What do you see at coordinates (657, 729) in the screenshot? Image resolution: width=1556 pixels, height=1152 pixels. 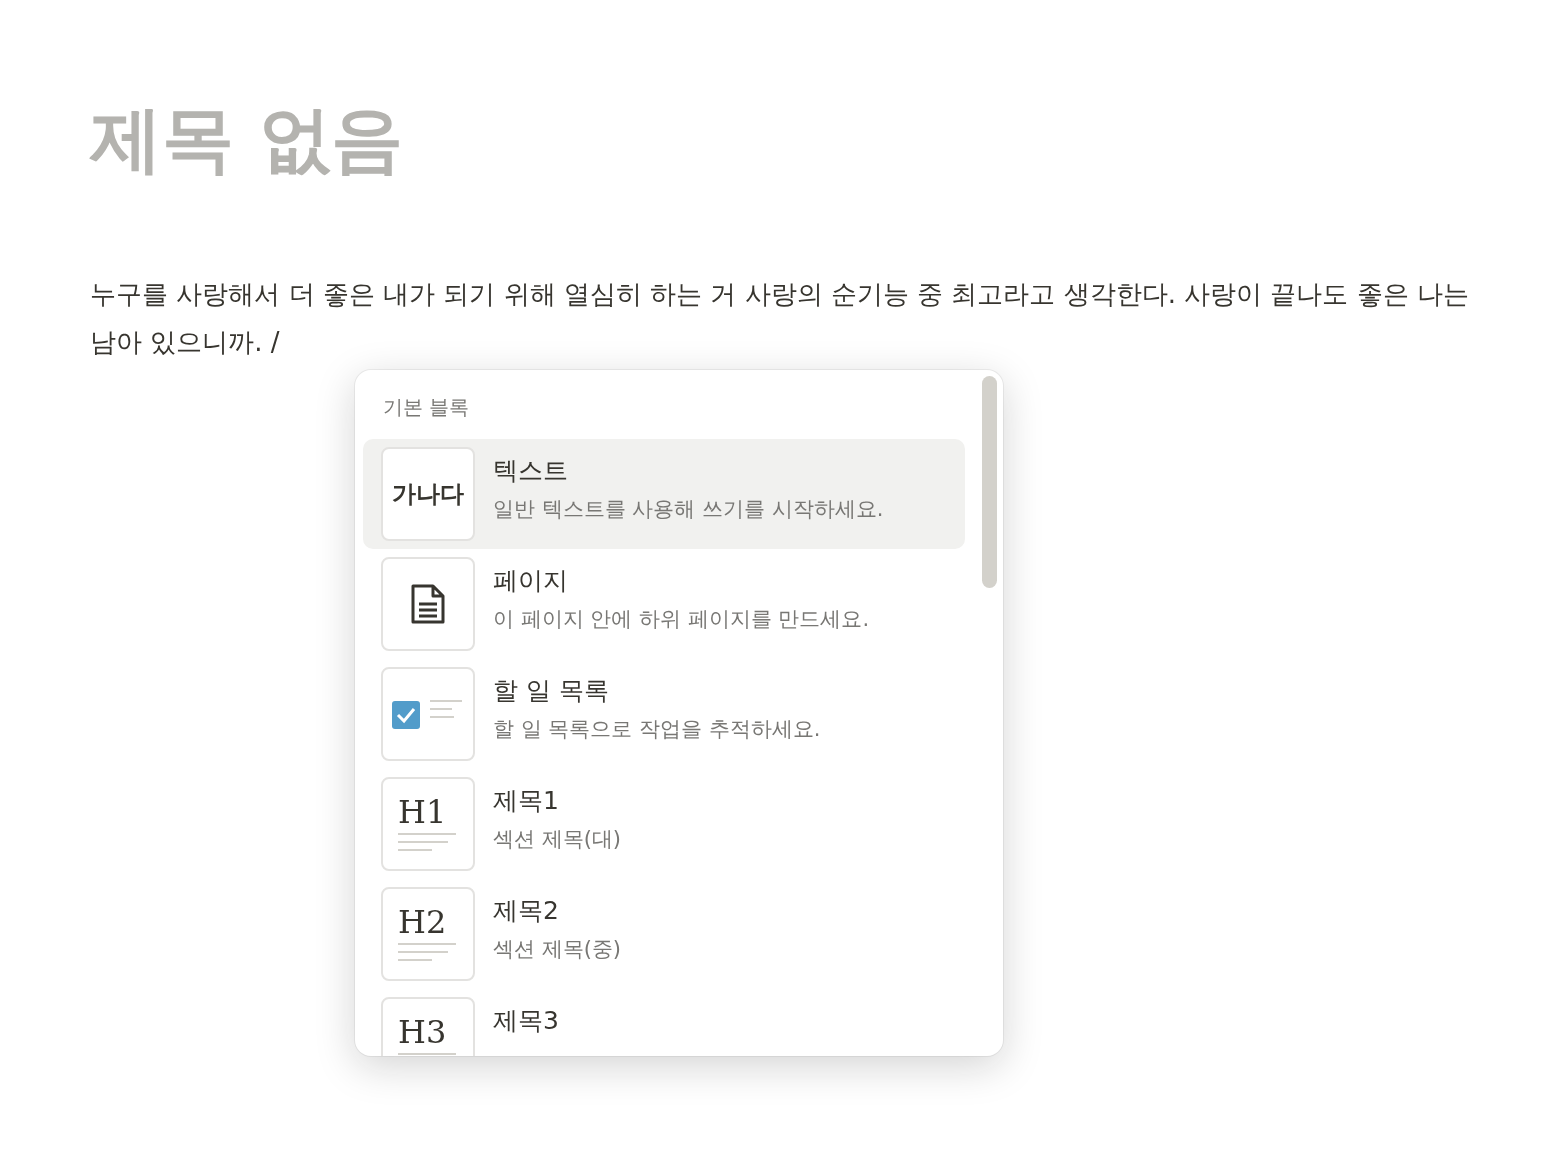 I see `item-description: 할 일 목록으로 작업을 추적하세요.` at bounding box center [657, 729].